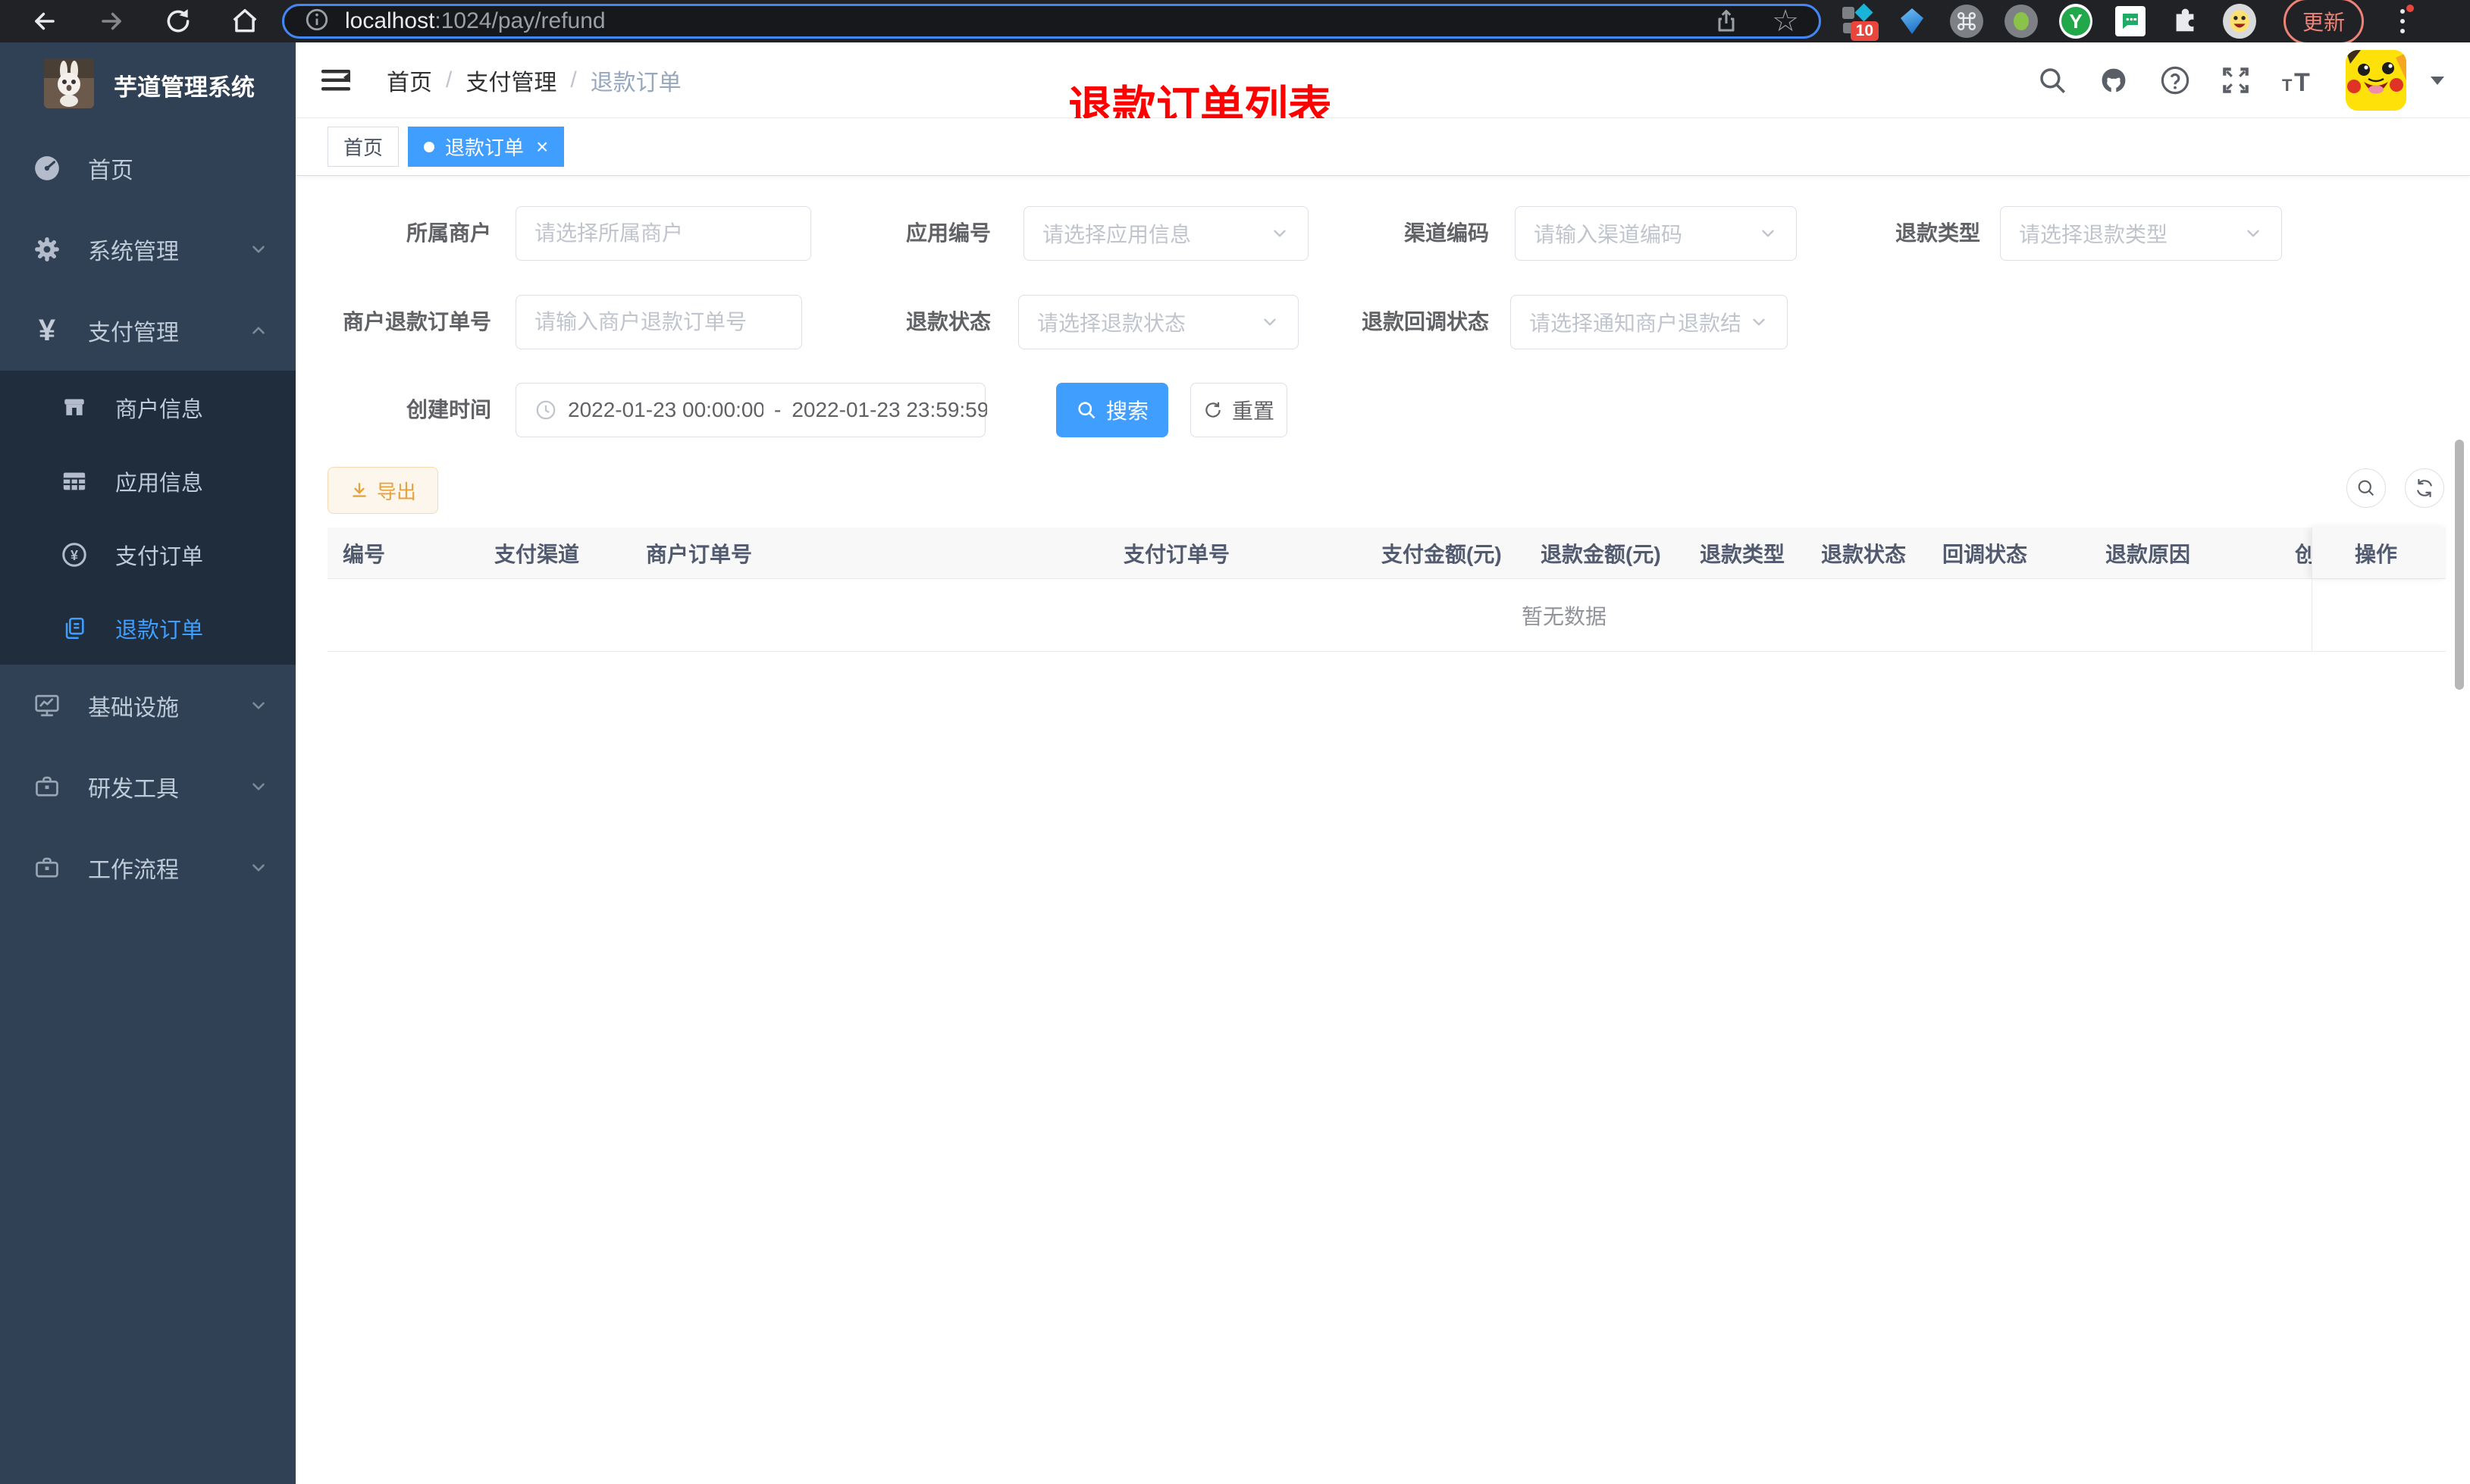  Describe the element at coordinates (110, 171) in the screenshot. I see `sidebar-item-label: 首页` at that location.